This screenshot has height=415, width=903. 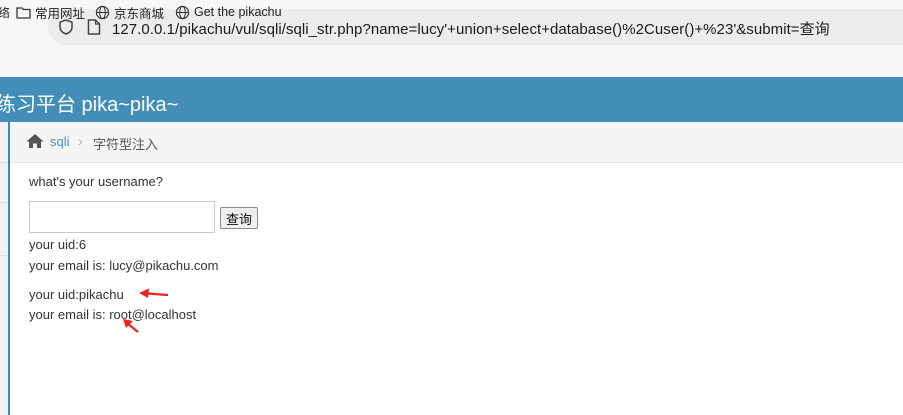 I want to click on bookmarks-bar, so click(x=451, y=65).